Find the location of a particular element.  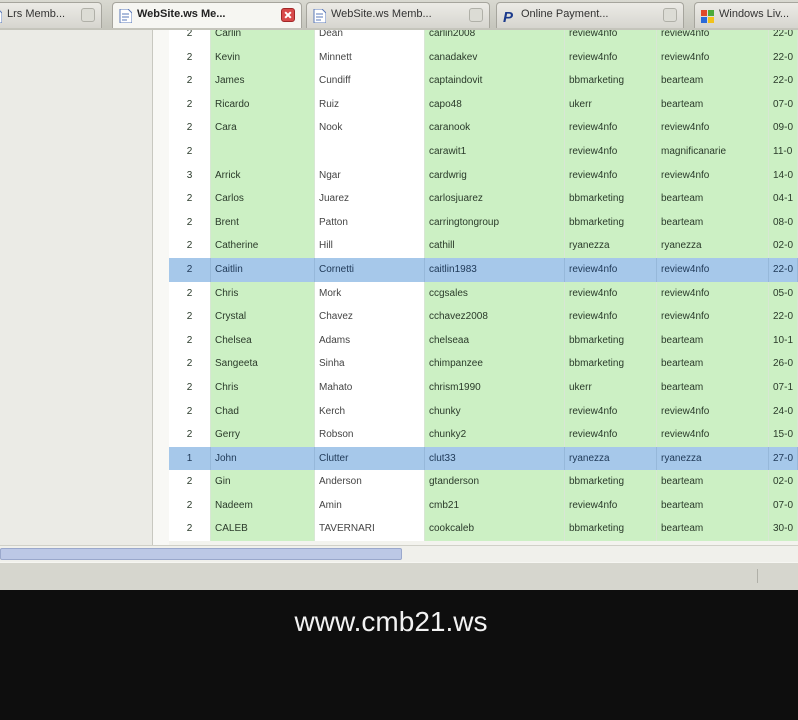

horizontal-scrollbar is located at coordinates (399, 554).